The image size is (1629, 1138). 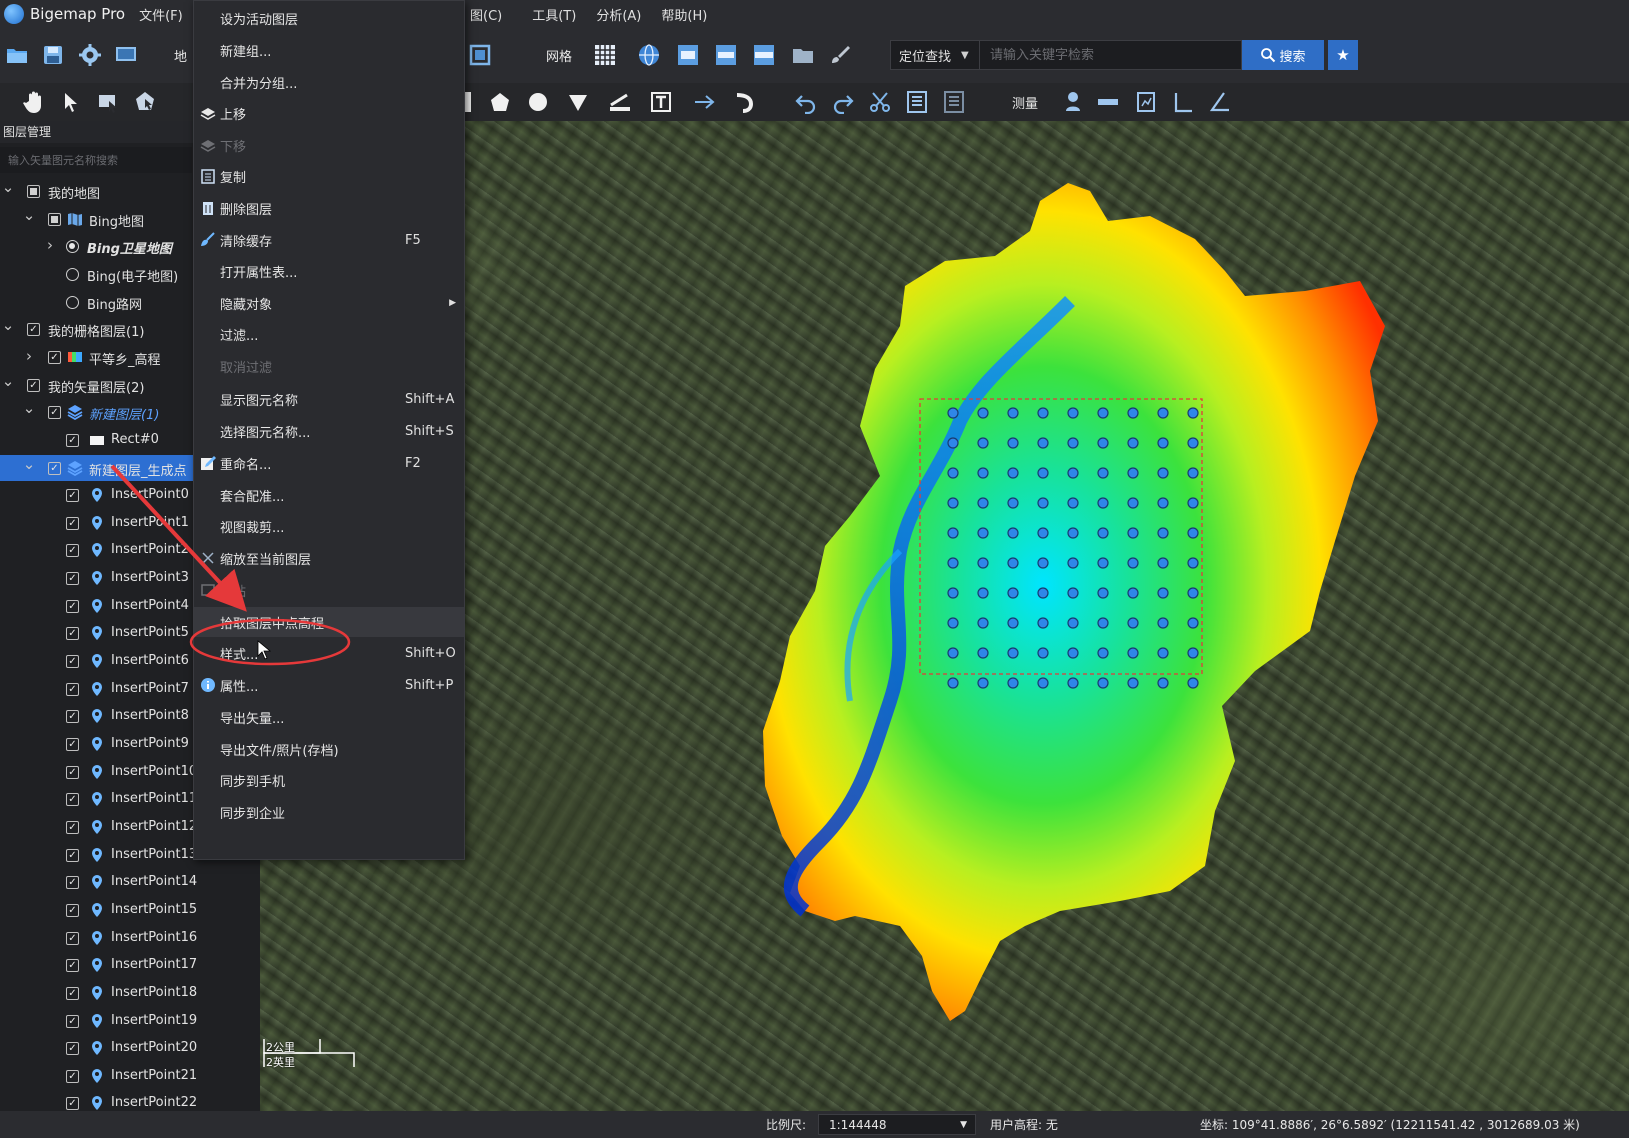 What do you see at coordinates (161, 14) in the screenshot?
I see `menu-file: 文件(F)` at bounding box center [161, 14].